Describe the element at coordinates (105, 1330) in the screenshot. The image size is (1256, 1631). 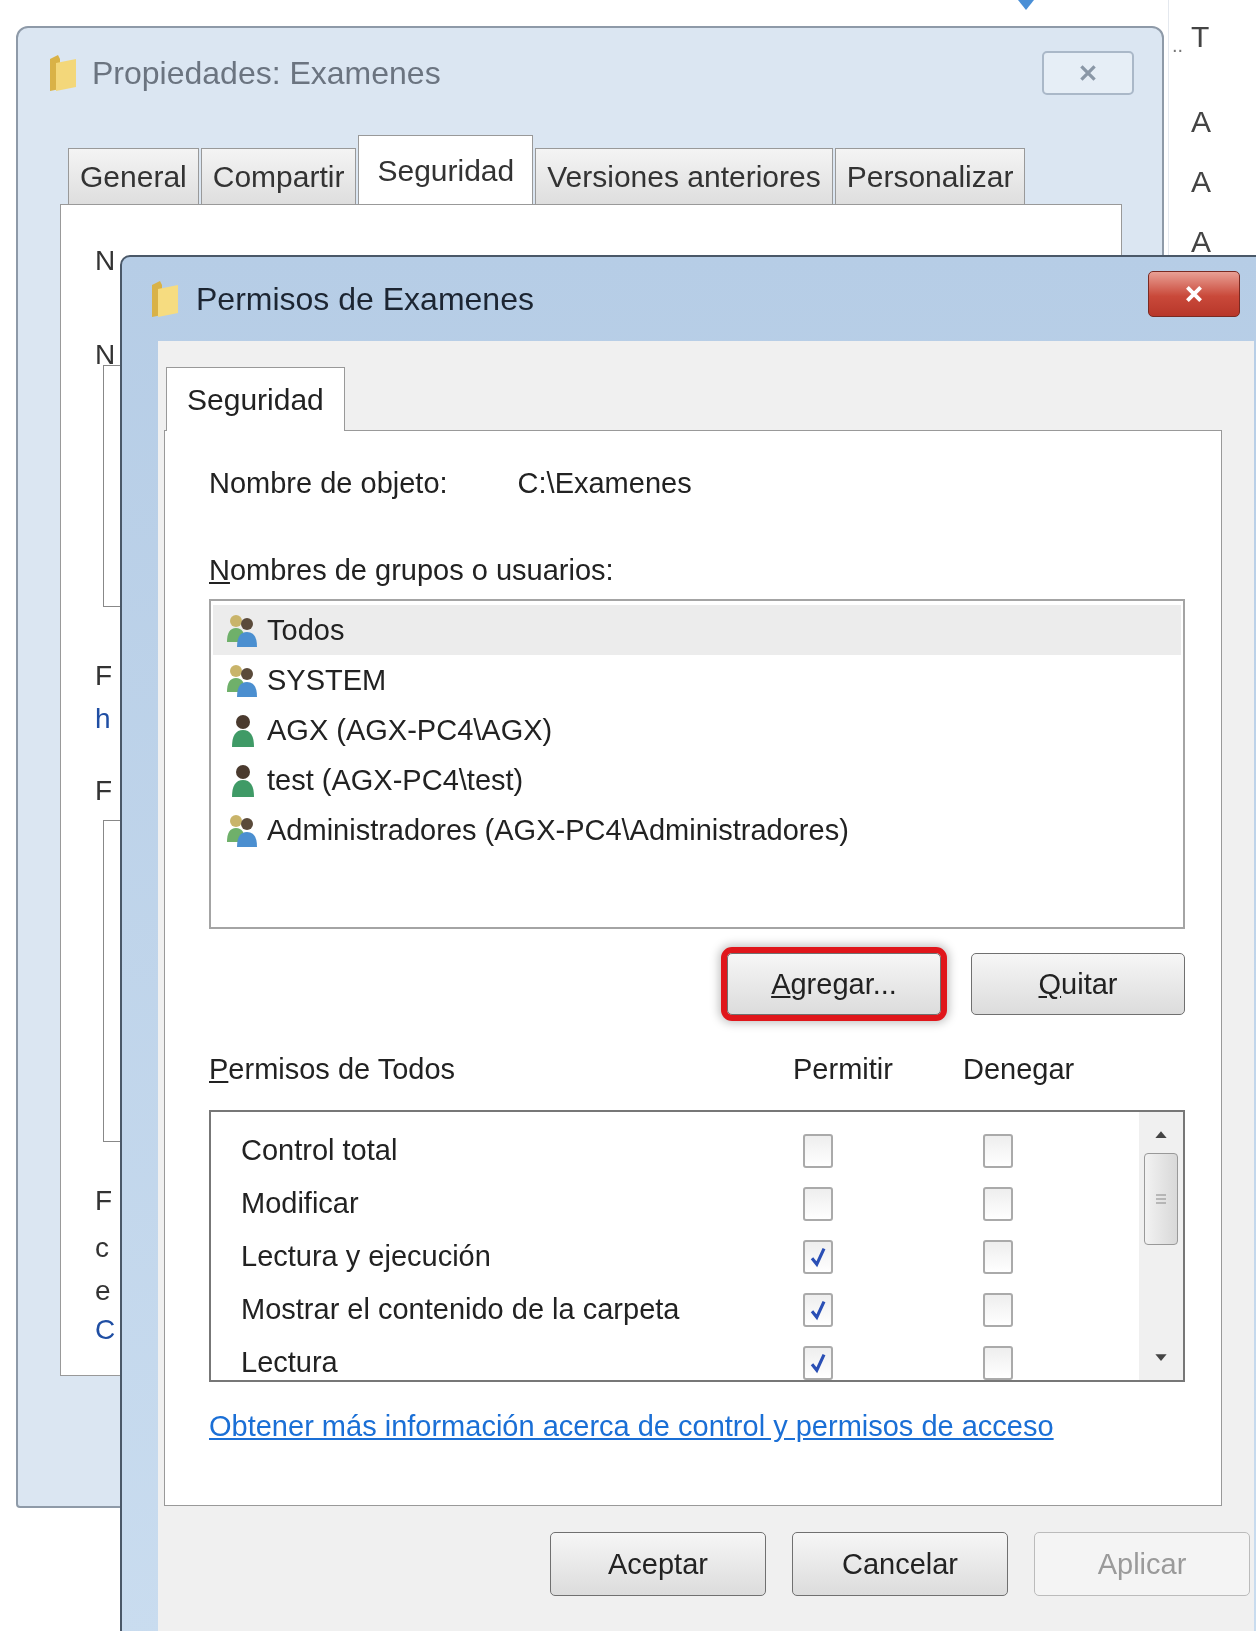
I see `link: C` at that location.